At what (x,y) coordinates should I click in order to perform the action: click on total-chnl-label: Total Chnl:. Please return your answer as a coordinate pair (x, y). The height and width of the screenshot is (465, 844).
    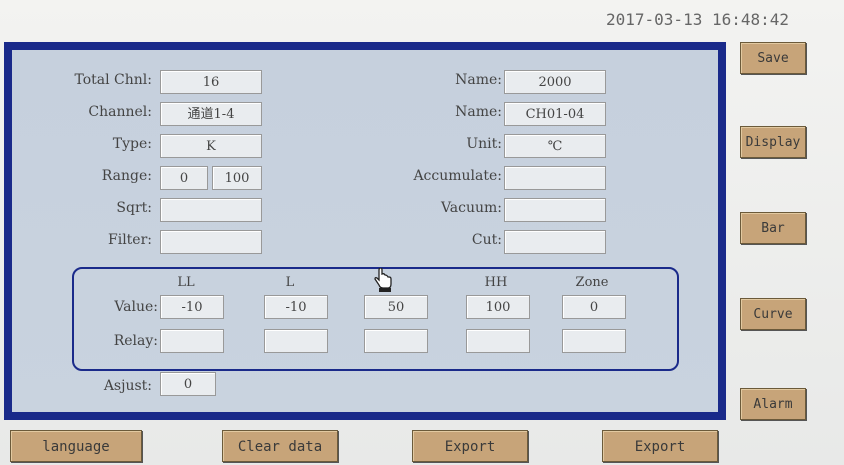
    Looking at the image, I should click on (113, 80).